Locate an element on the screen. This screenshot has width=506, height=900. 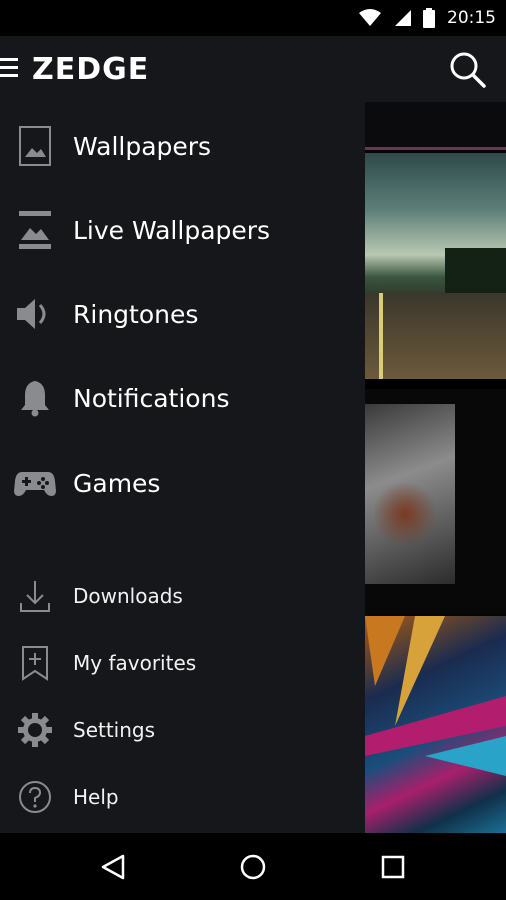
drawer-item-label: Games is located at coordinates (117, 483).